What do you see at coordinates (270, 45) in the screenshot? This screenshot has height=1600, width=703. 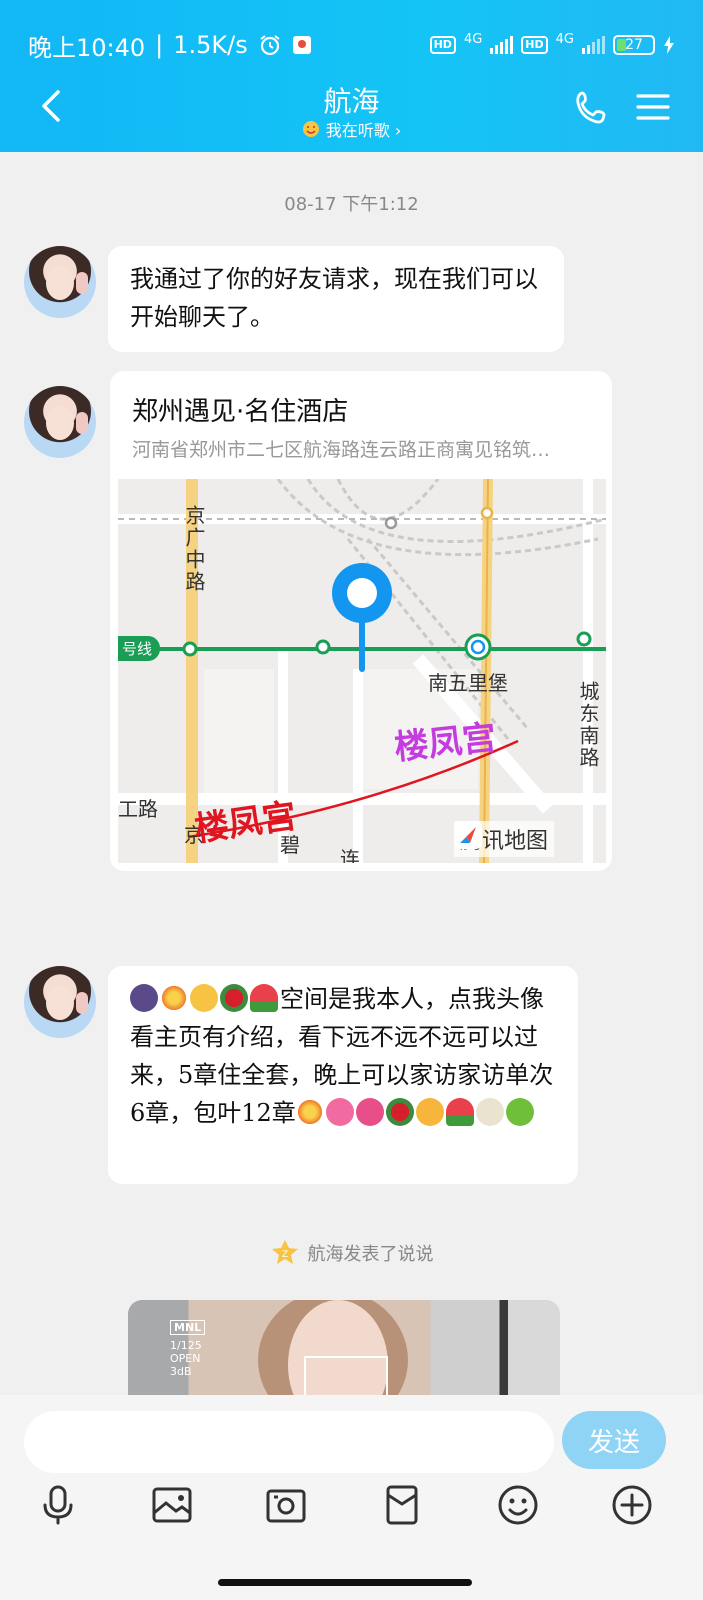 I see `alarm-icon` at bounding box center [270, 45].